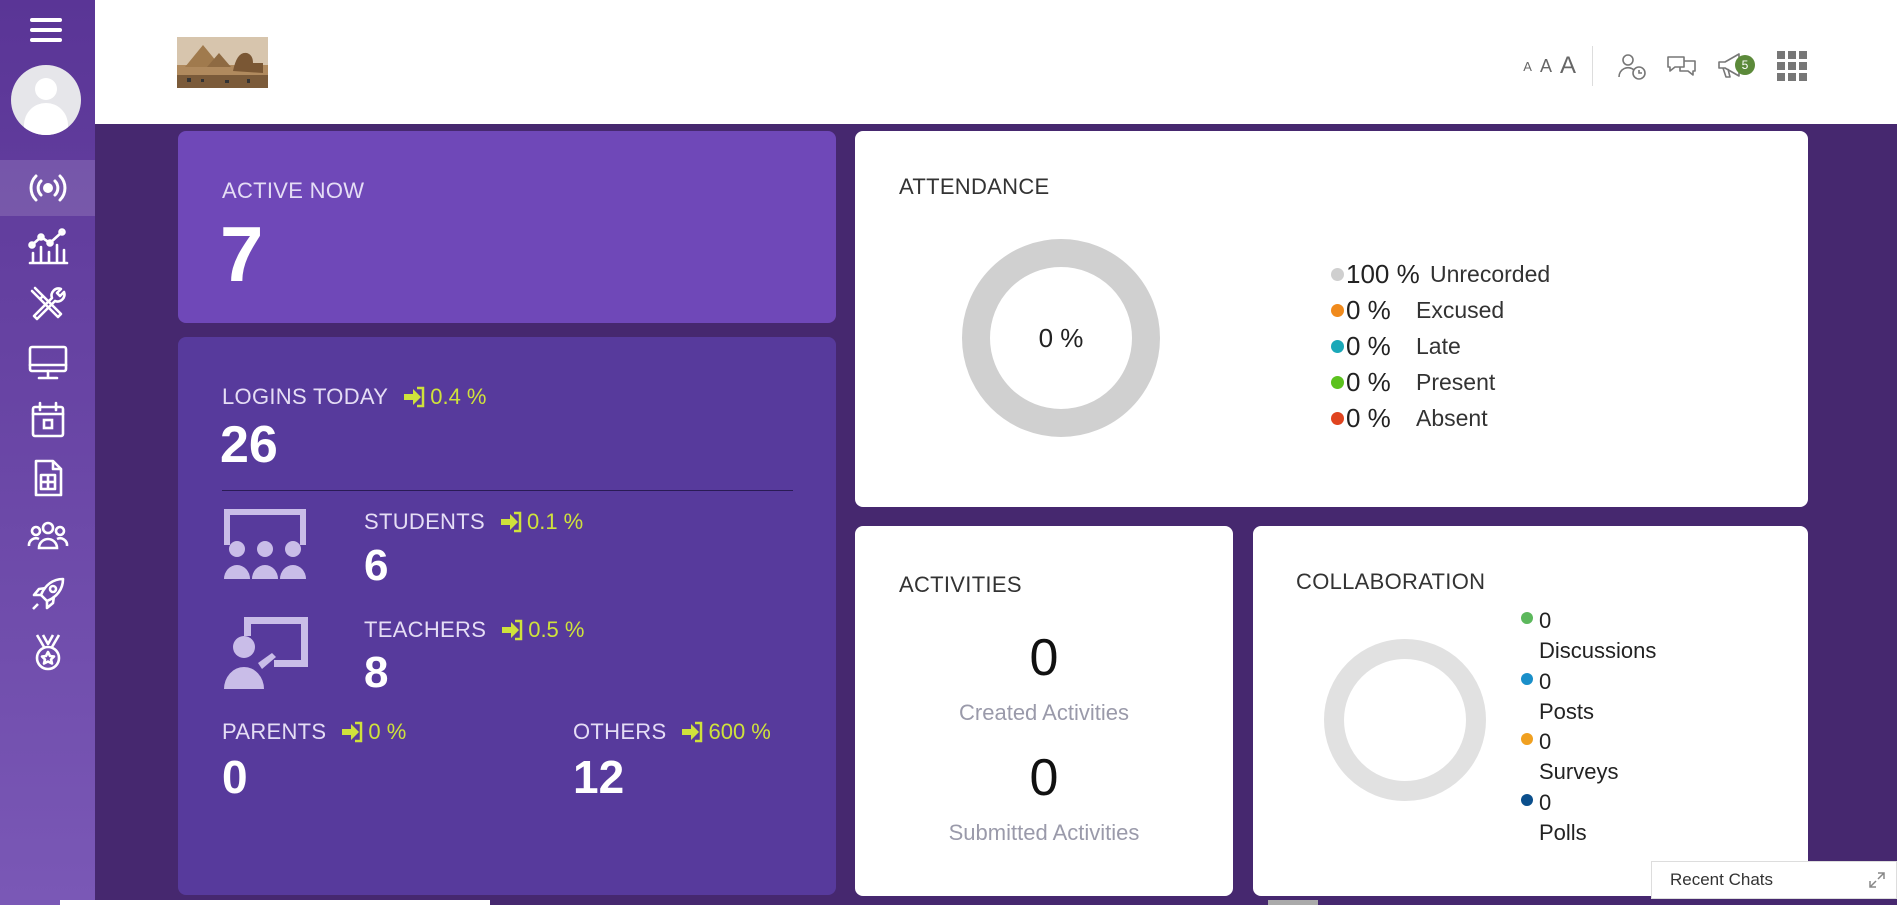 The width and height of the screenshot is (1897, 905). I want to click on top-header: A A A 5, so click(996, 62).